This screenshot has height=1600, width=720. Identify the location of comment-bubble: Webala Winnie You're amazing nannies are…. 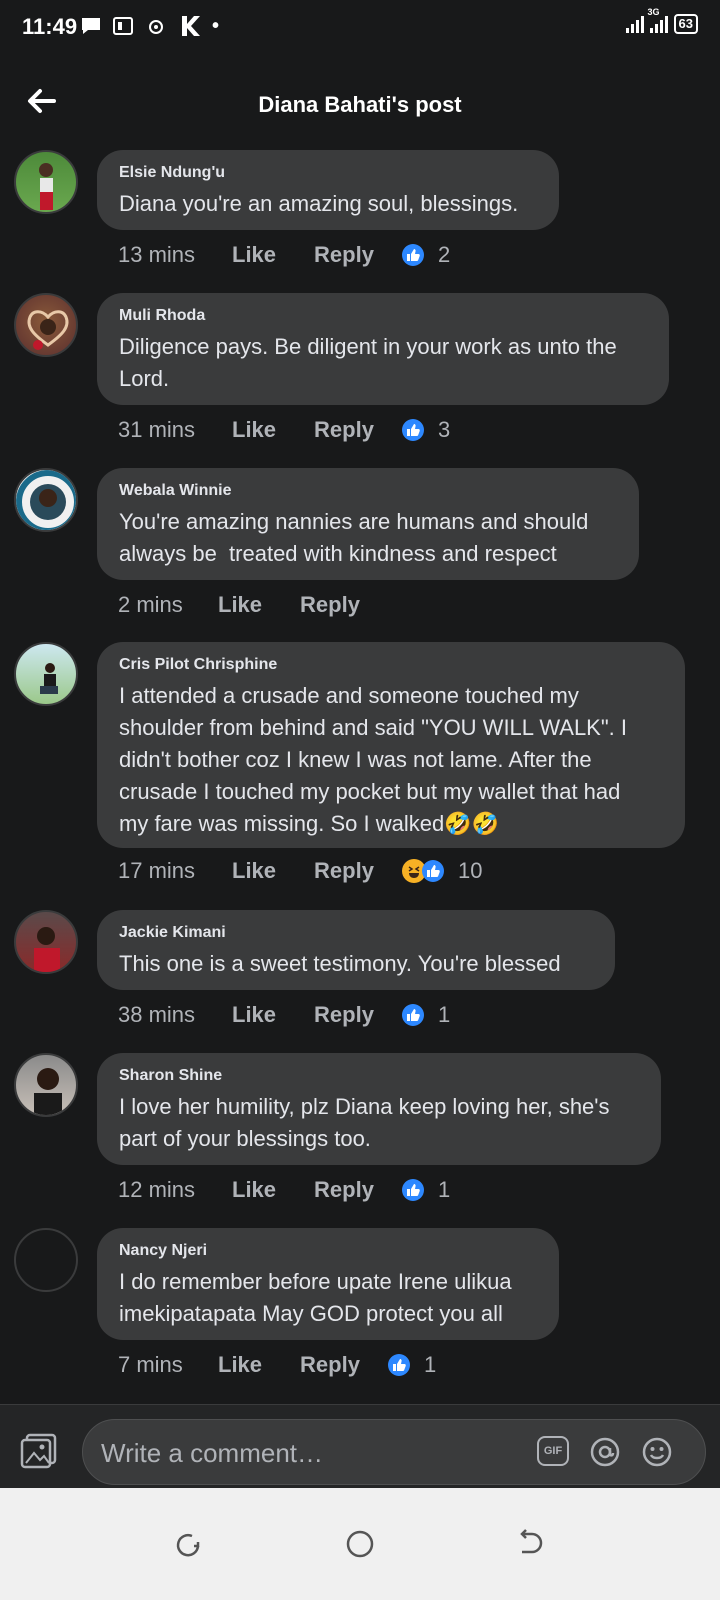
(368, 524).